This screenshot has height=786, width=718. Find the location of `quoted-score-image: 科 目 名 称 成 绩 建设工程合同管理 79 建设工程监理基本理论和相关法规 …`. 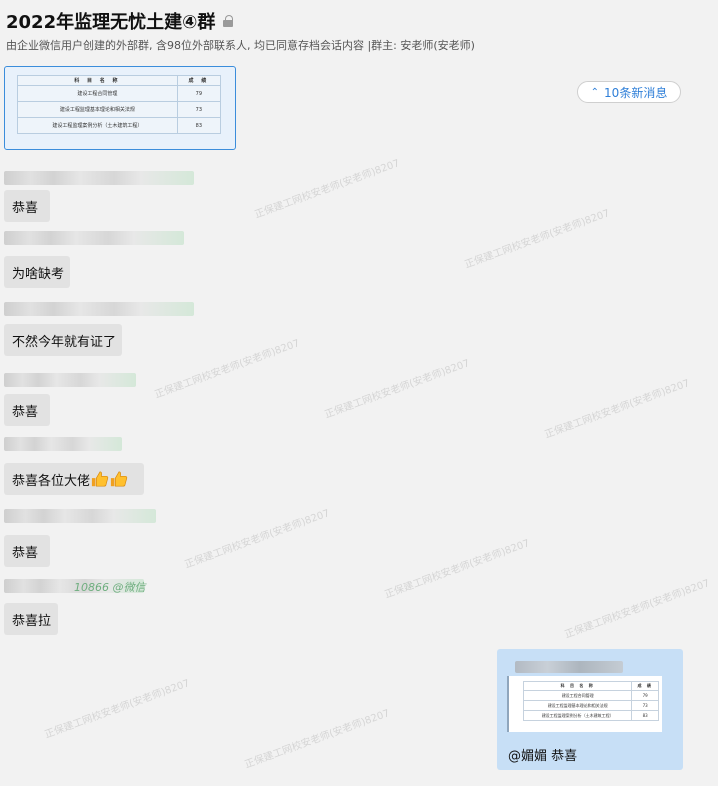

quoted-score-image: 科 目 名 称 成 绩 建设工程合同管理 79 建设工程监理基本理论和相关法规 … is located at coordinates (584, 704).